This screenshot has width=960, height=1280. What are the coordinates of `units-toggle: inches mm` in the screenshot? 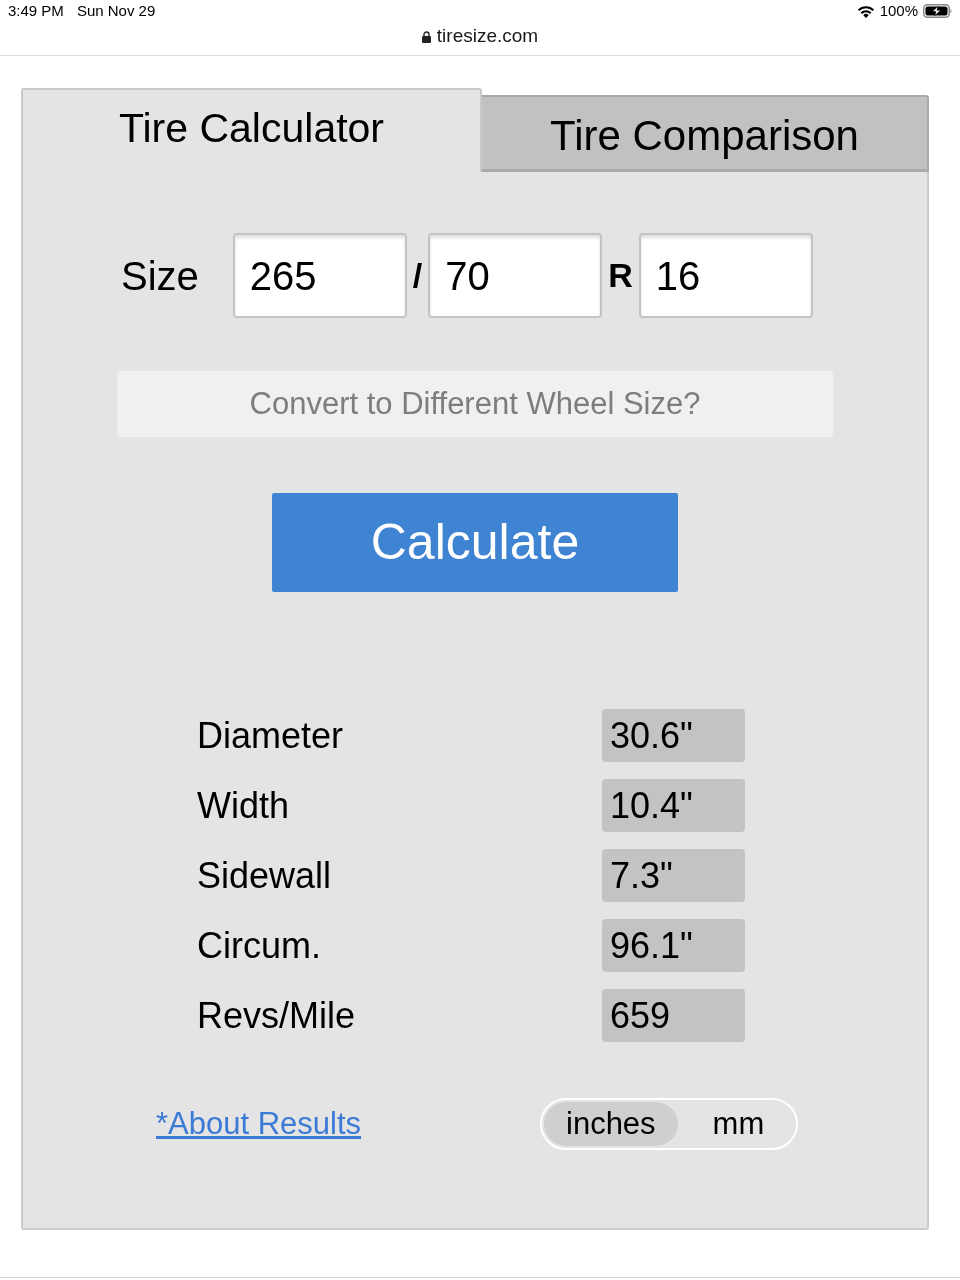 It's located at (669, 1124).